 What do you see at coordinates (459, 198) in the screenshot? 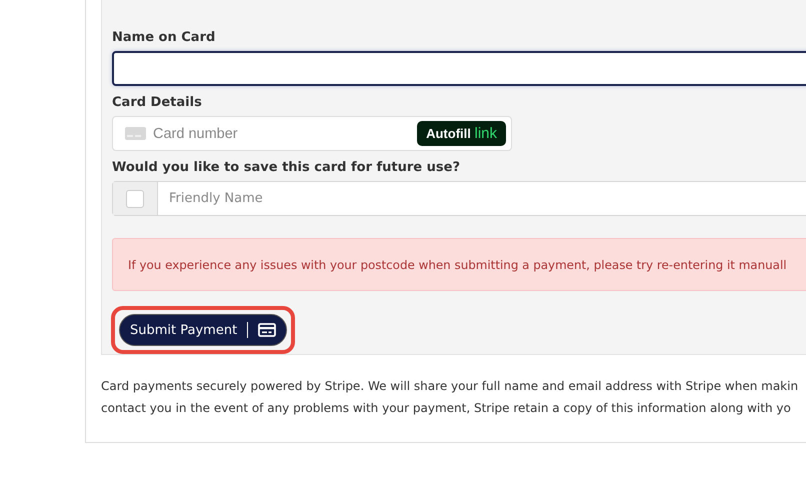
I see `friendly-name-field: Friendly Name` at bounding box center [459, 198].